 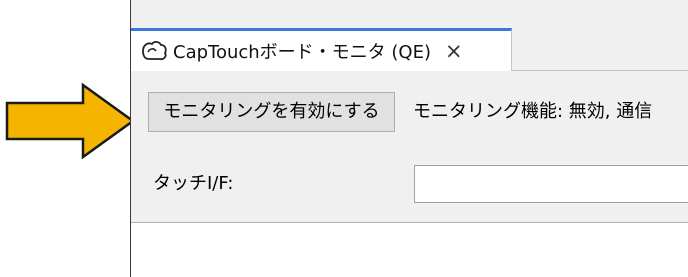 What do you see at coordinates (533, 111) in the screenshot?
I see `monitoring-status-text: モニタリング機能: 無効, 通信` at bounding box center [533, 111].